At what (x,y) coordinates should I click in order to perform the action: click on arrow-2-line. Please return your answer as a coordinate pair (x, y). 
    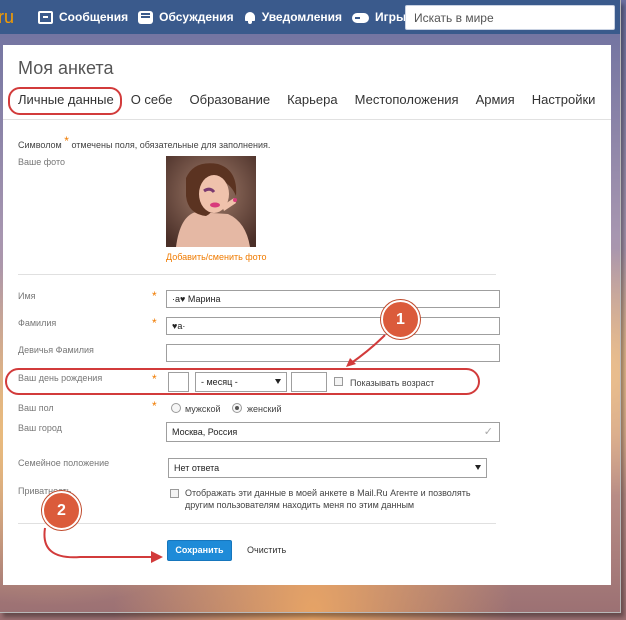
    Looking at the image, I should click on (97, 543).